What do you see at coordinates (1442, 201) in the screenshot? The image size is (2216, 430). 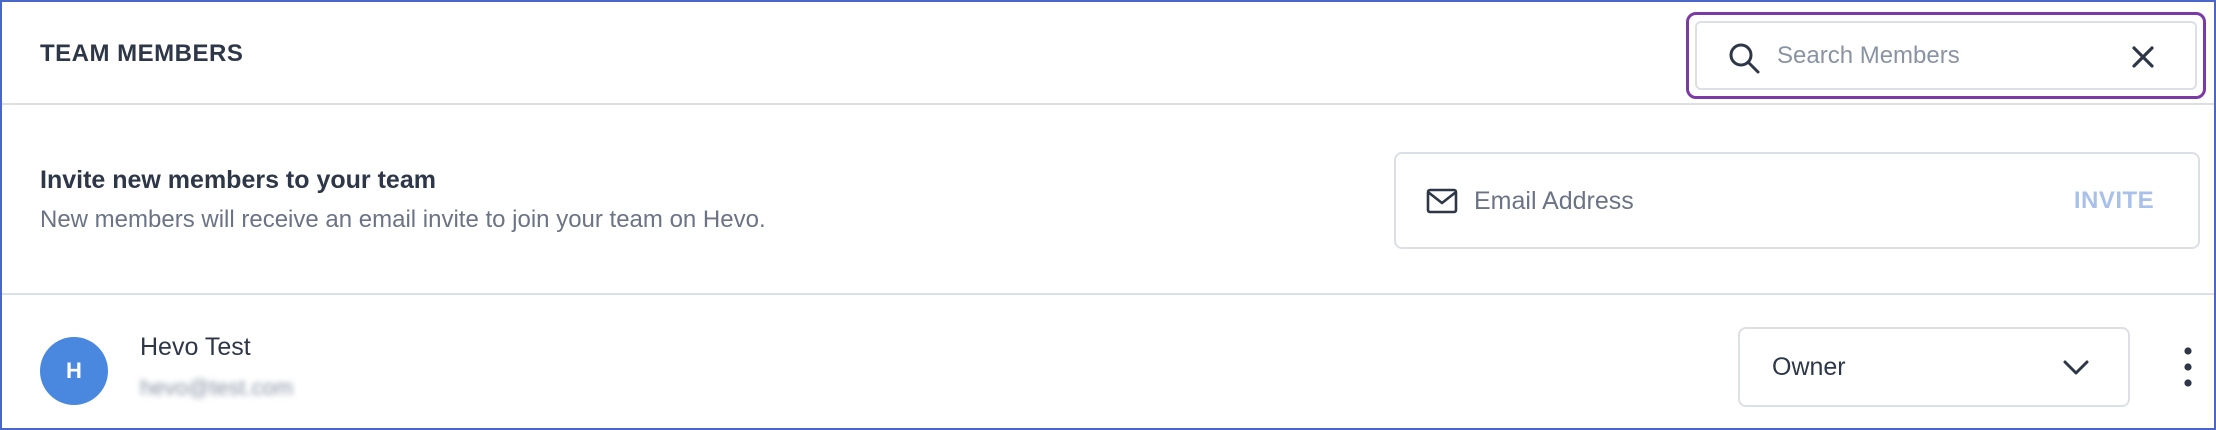 I see `mail-icon` at bounding box center [1442, 201].